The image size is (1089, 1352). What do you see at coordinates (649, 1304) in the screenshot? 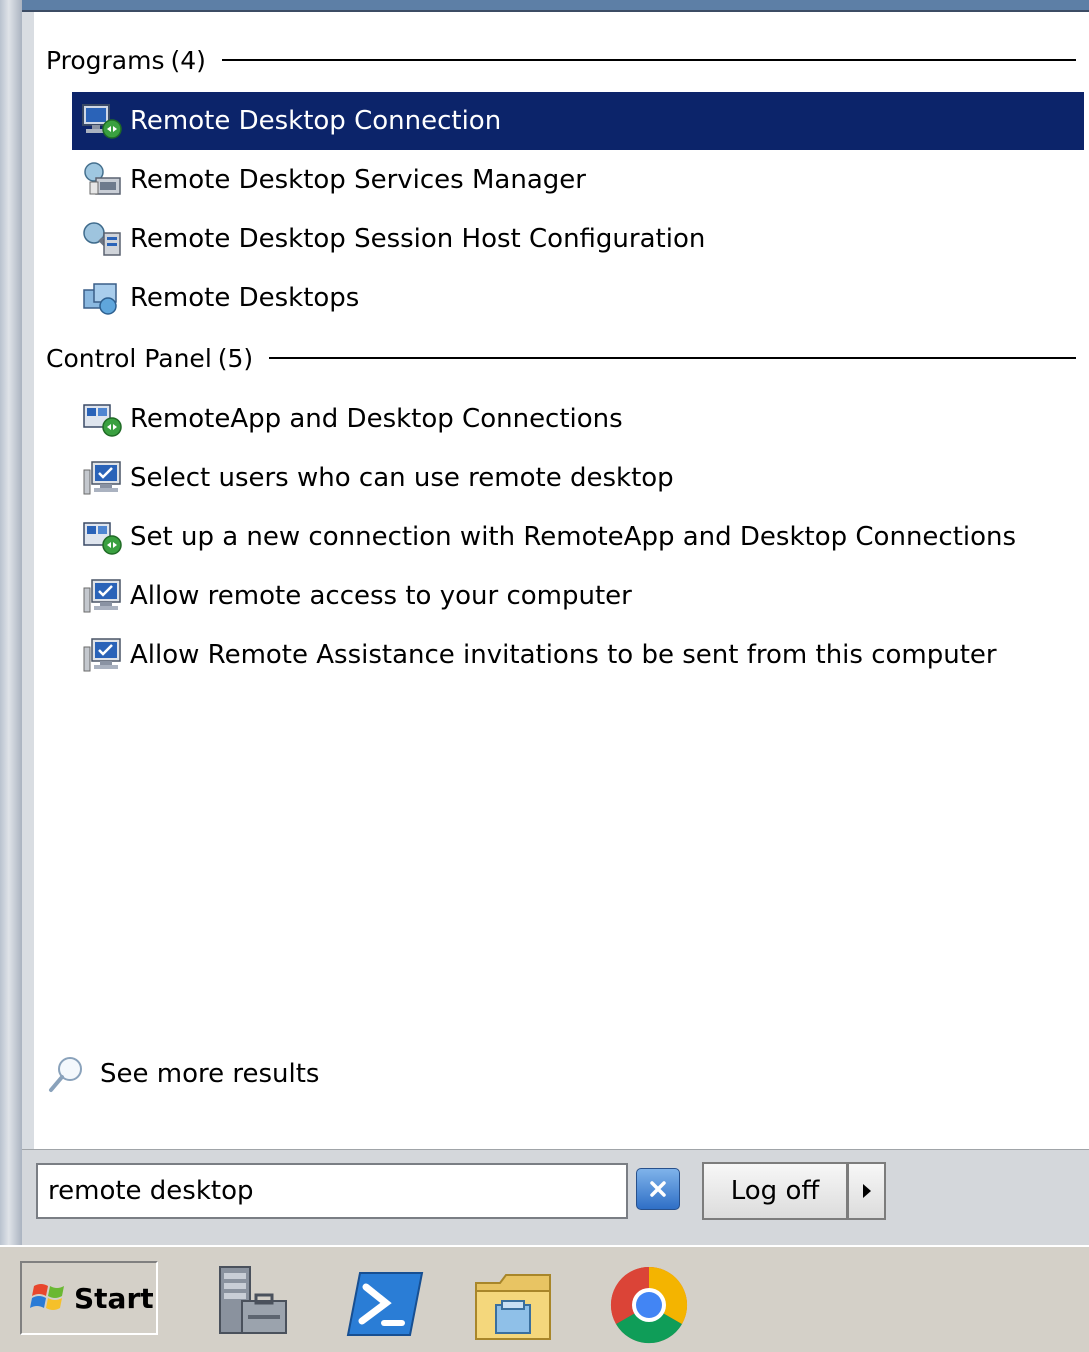
I see `chrome-icon` at bounding box center [649, 1304].